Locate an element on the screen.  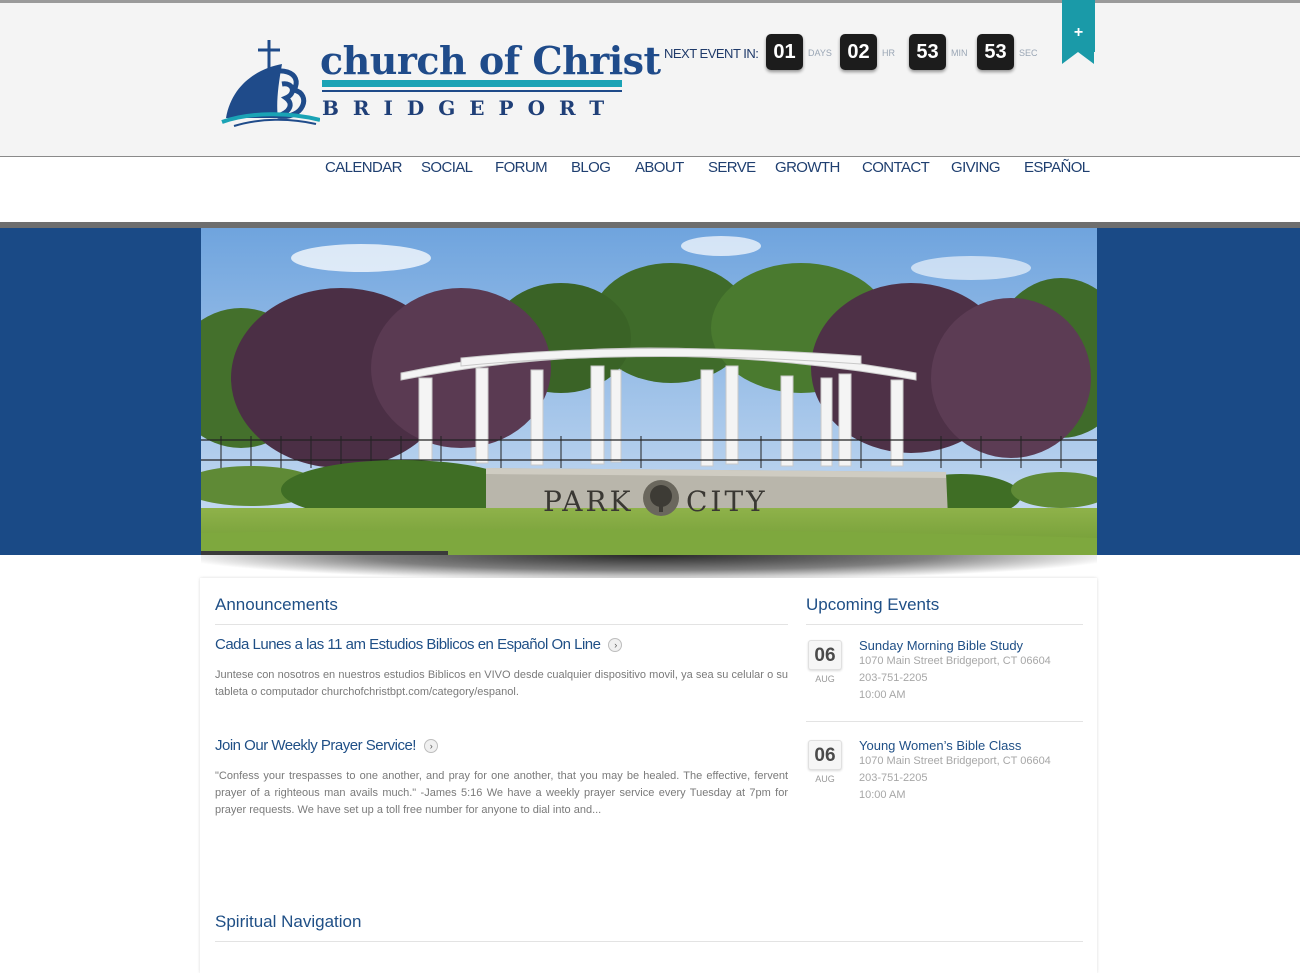
announcements-heading: Announcements is located at coordinates (276, 604).